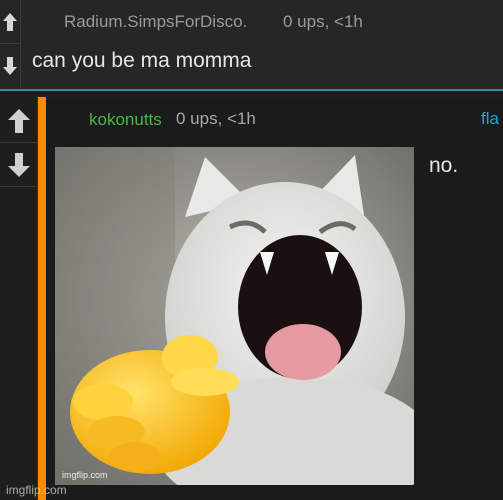 This screenshot has height=500, width=503. What do you see at coordinates (36, 490) in the screenshot?
I see `imgflip-watermark: imgflip.com` at bounding box center [36, 490].